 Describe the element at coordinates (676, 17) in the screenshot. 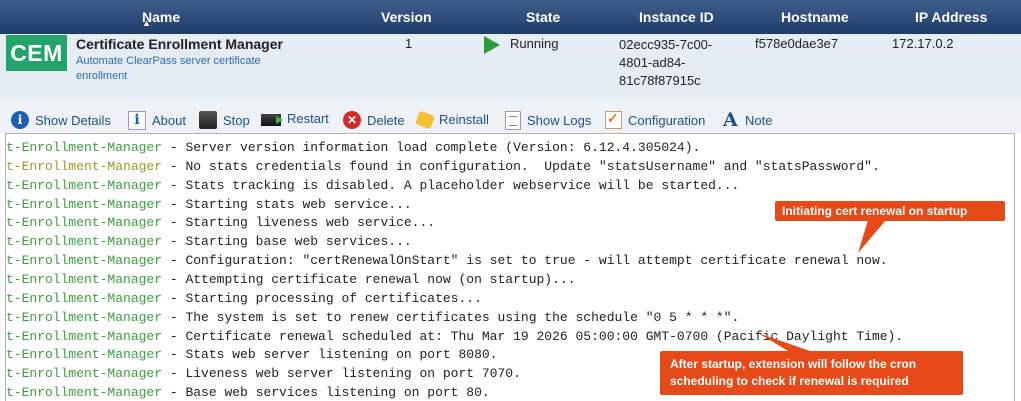

I see `column-header-instance-id: Instance ID` at that location.